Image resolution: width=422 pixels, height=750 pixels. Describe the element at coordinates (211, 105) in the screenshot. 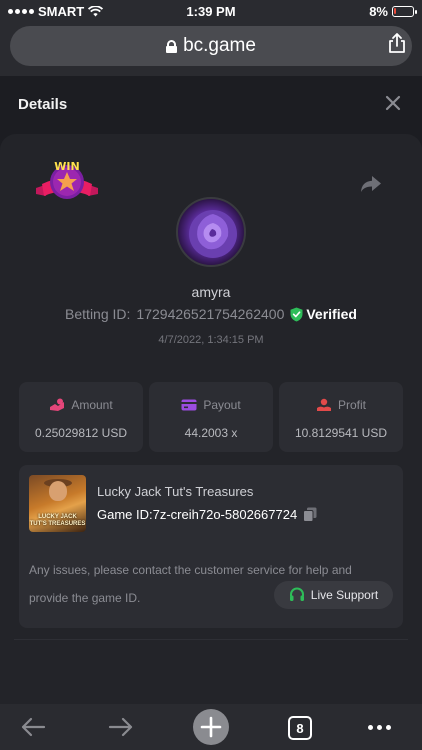

I see `details-header: Details` at that location.